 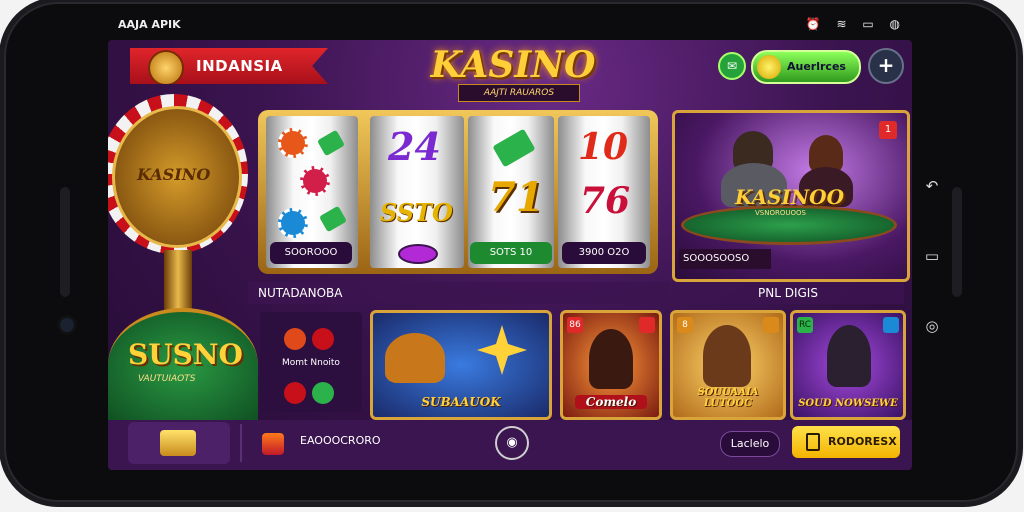 What do you see at coordinates (750, 444) in the screenshot?
I see `language-button: Laclelo` at bounding box center [750, 444].